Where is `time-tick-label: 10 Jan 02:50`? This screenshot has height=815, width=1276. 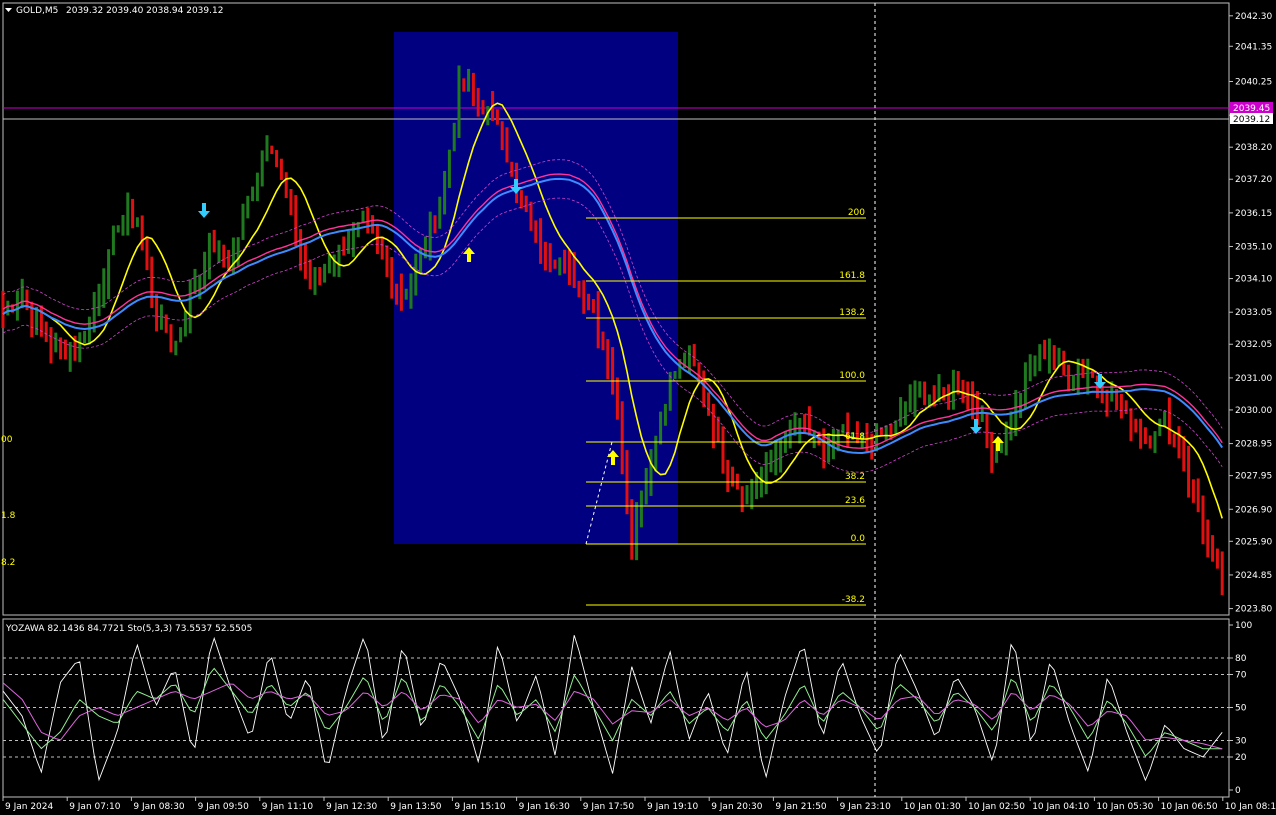 time-tick-label: 10 Jan 02:50 is located at coordinates (996, 807).